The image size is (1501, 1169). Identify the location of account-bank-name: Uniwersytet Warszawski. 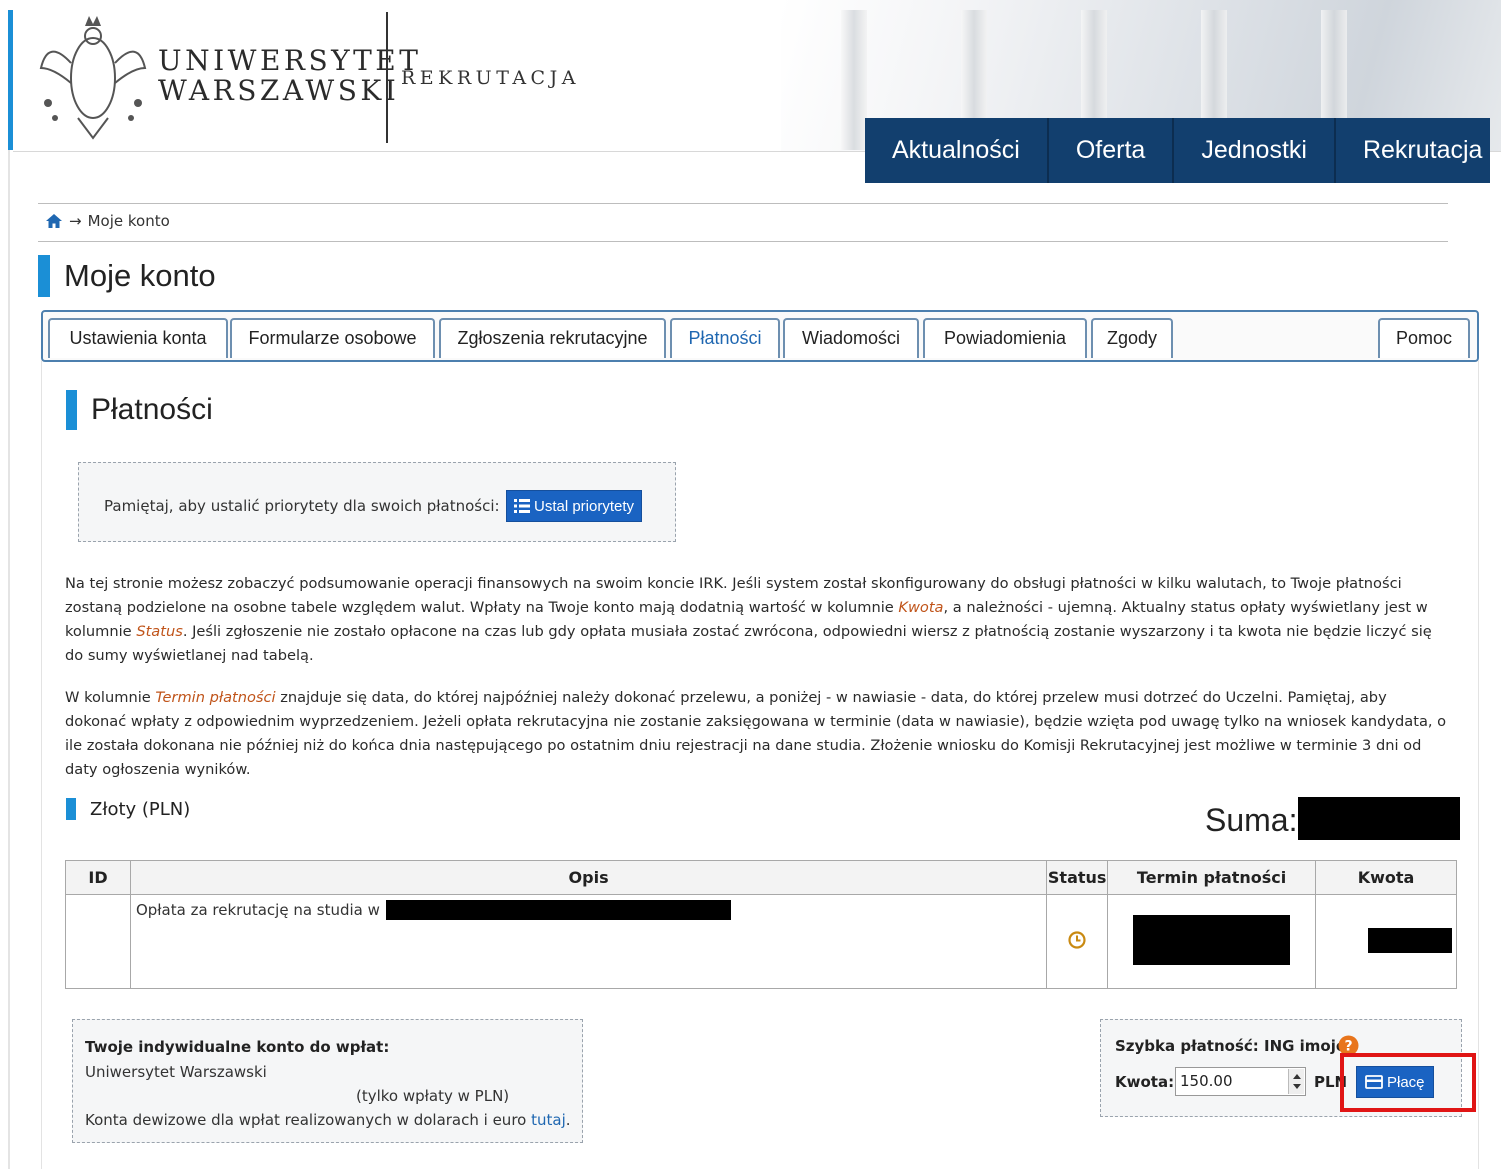
(176, 1072).